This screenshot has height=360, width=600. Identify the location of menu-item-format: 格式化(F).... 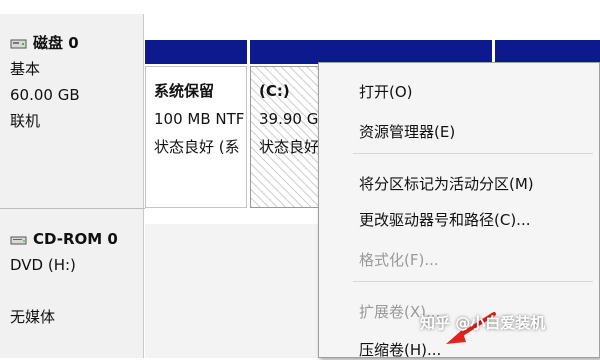
(399, 259).